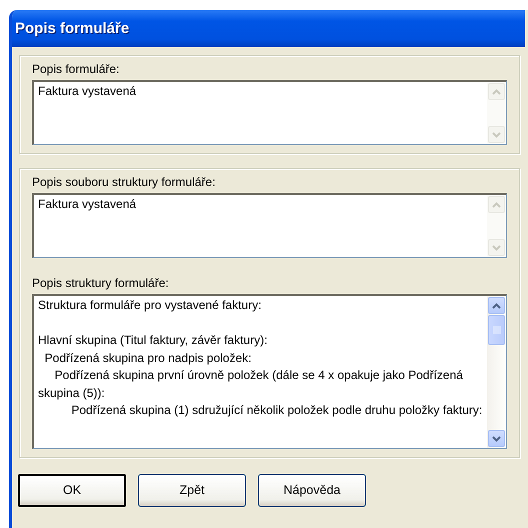  What do you see at coordinates (72, 490) in the screenshot?
I see `dialog-button: OK` at bounding box center [72, 490].